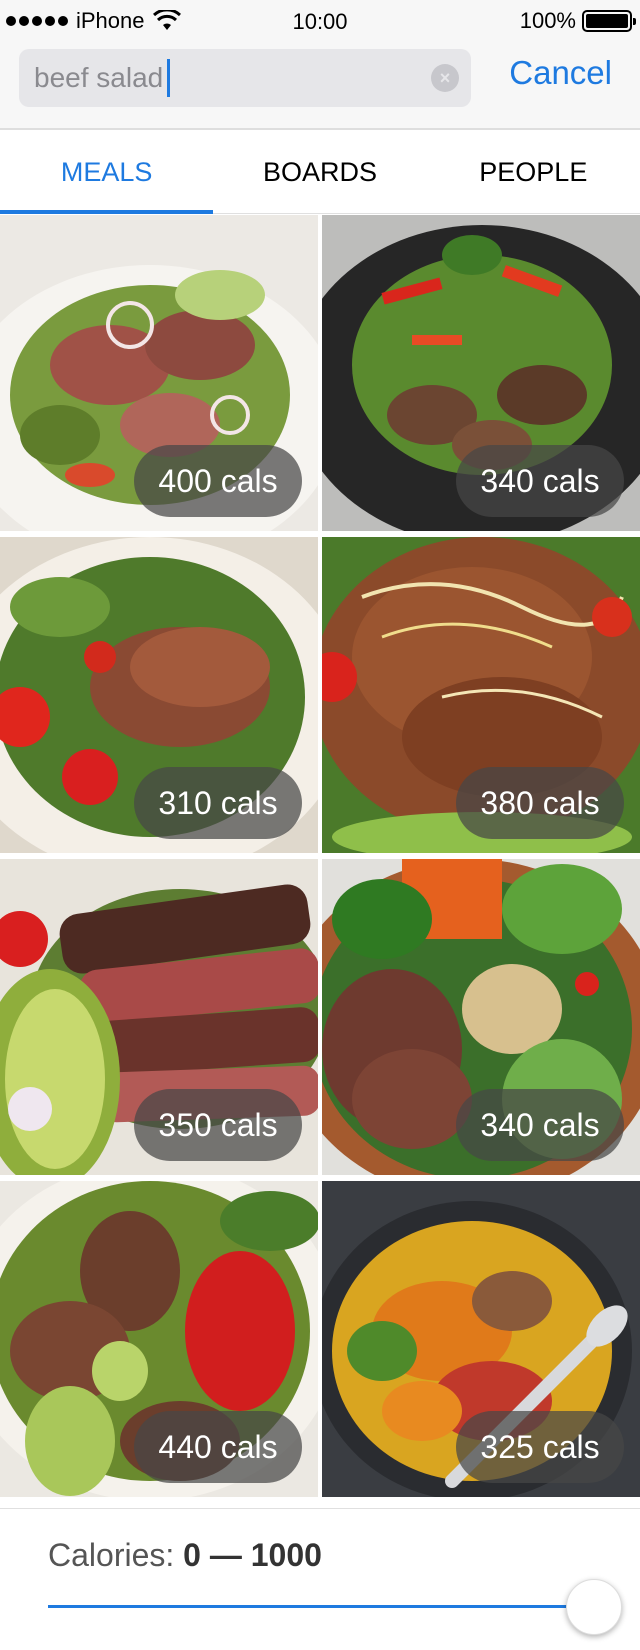 The width and height of the screenshot is (640, 1650). What do you see at coordinates (159, 1017) in the screenshot?
I see `meal-card: 350 cals` at bounding box center [159, 1017].